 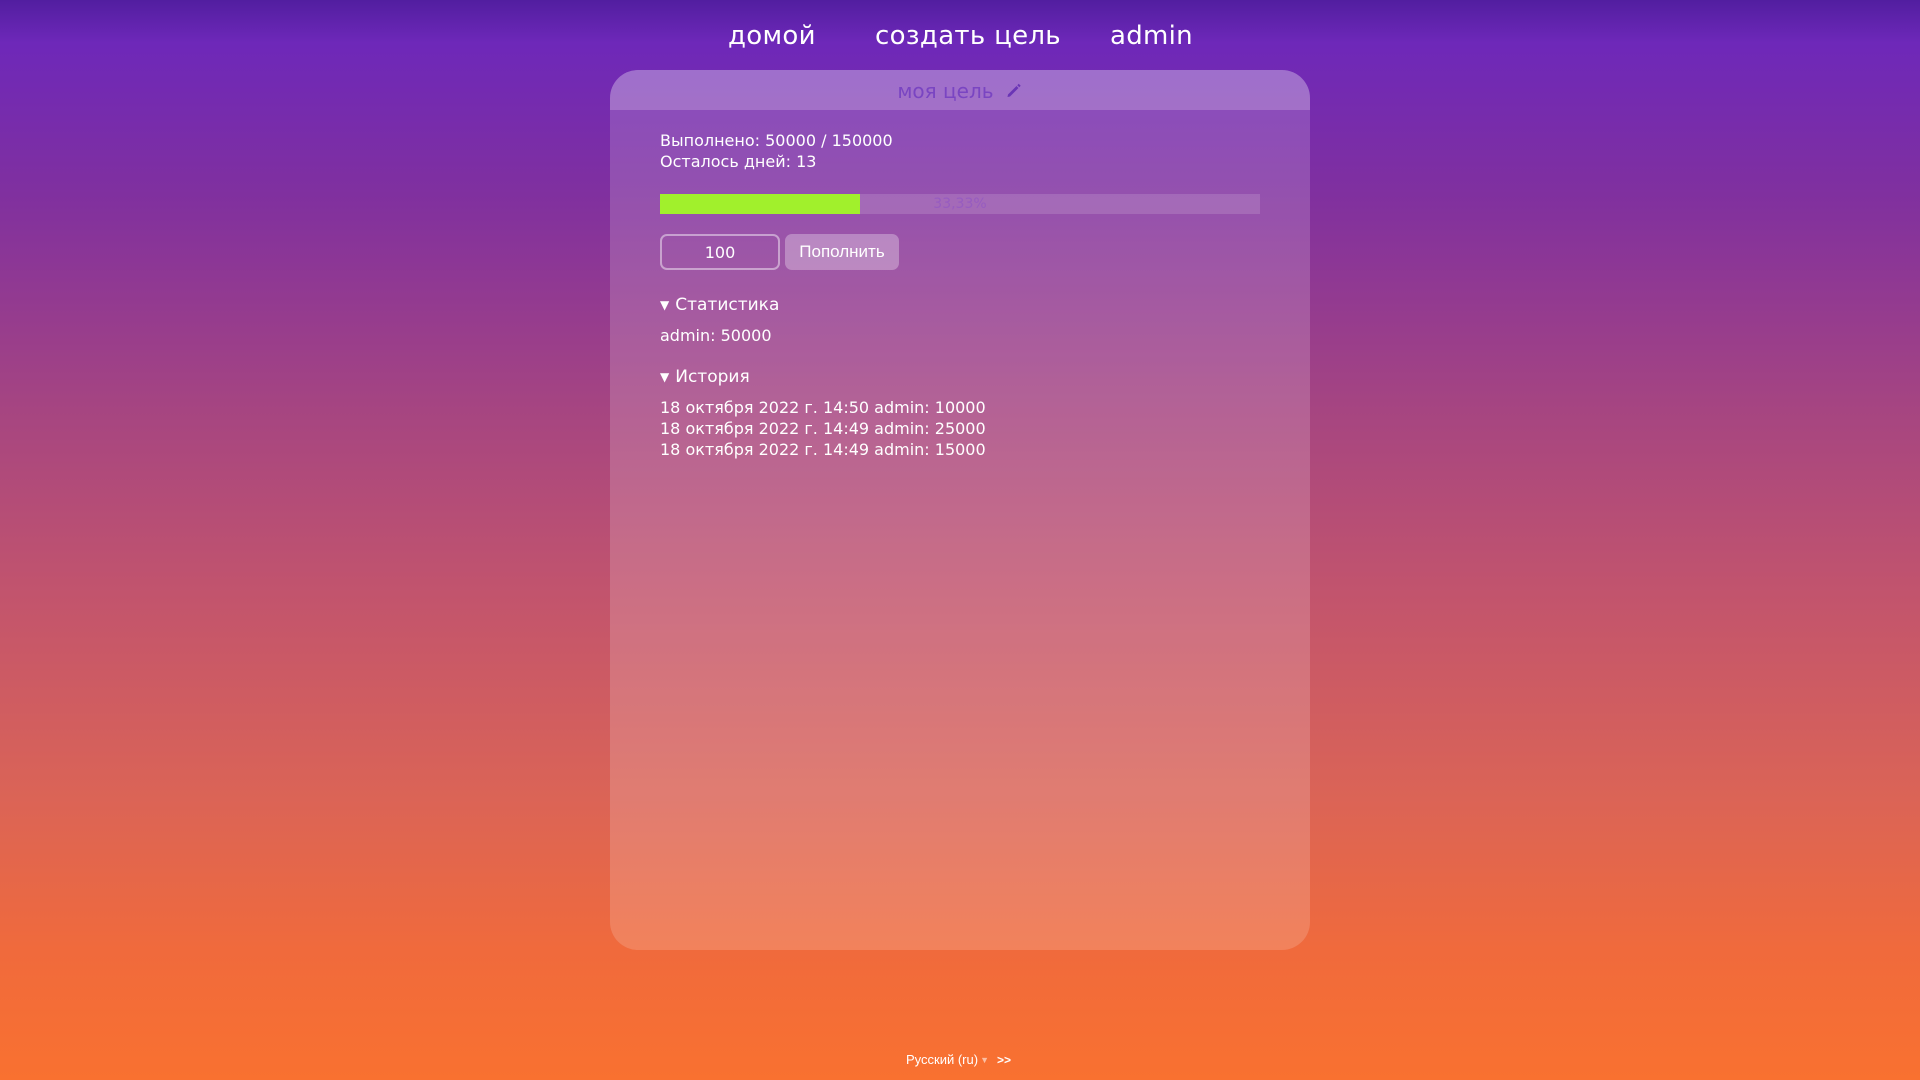 What do you see at coordinates (712, 377) in the screenshot?
I see `history-label: История` at bounding box center [712, 377].